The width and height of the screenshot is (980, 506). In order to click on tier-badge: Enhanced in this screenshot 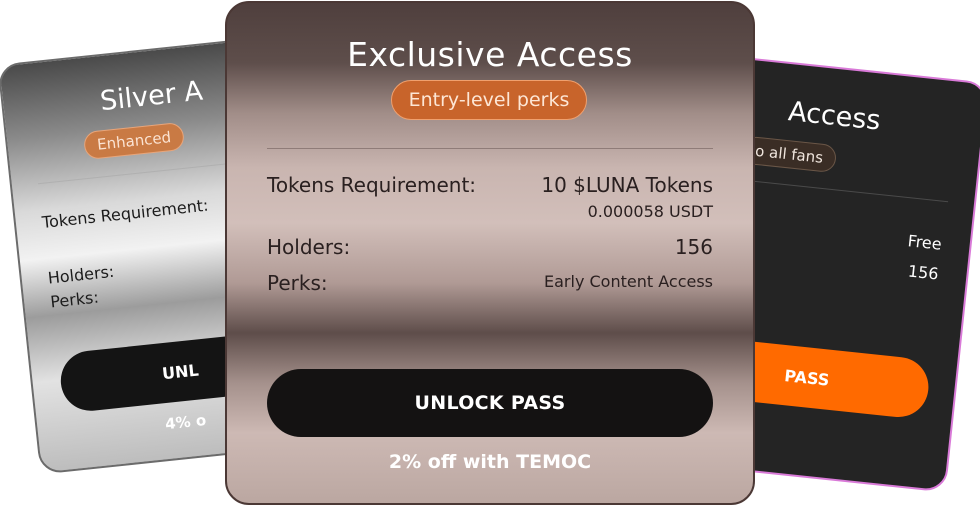, I will do `click(134, 141)`.